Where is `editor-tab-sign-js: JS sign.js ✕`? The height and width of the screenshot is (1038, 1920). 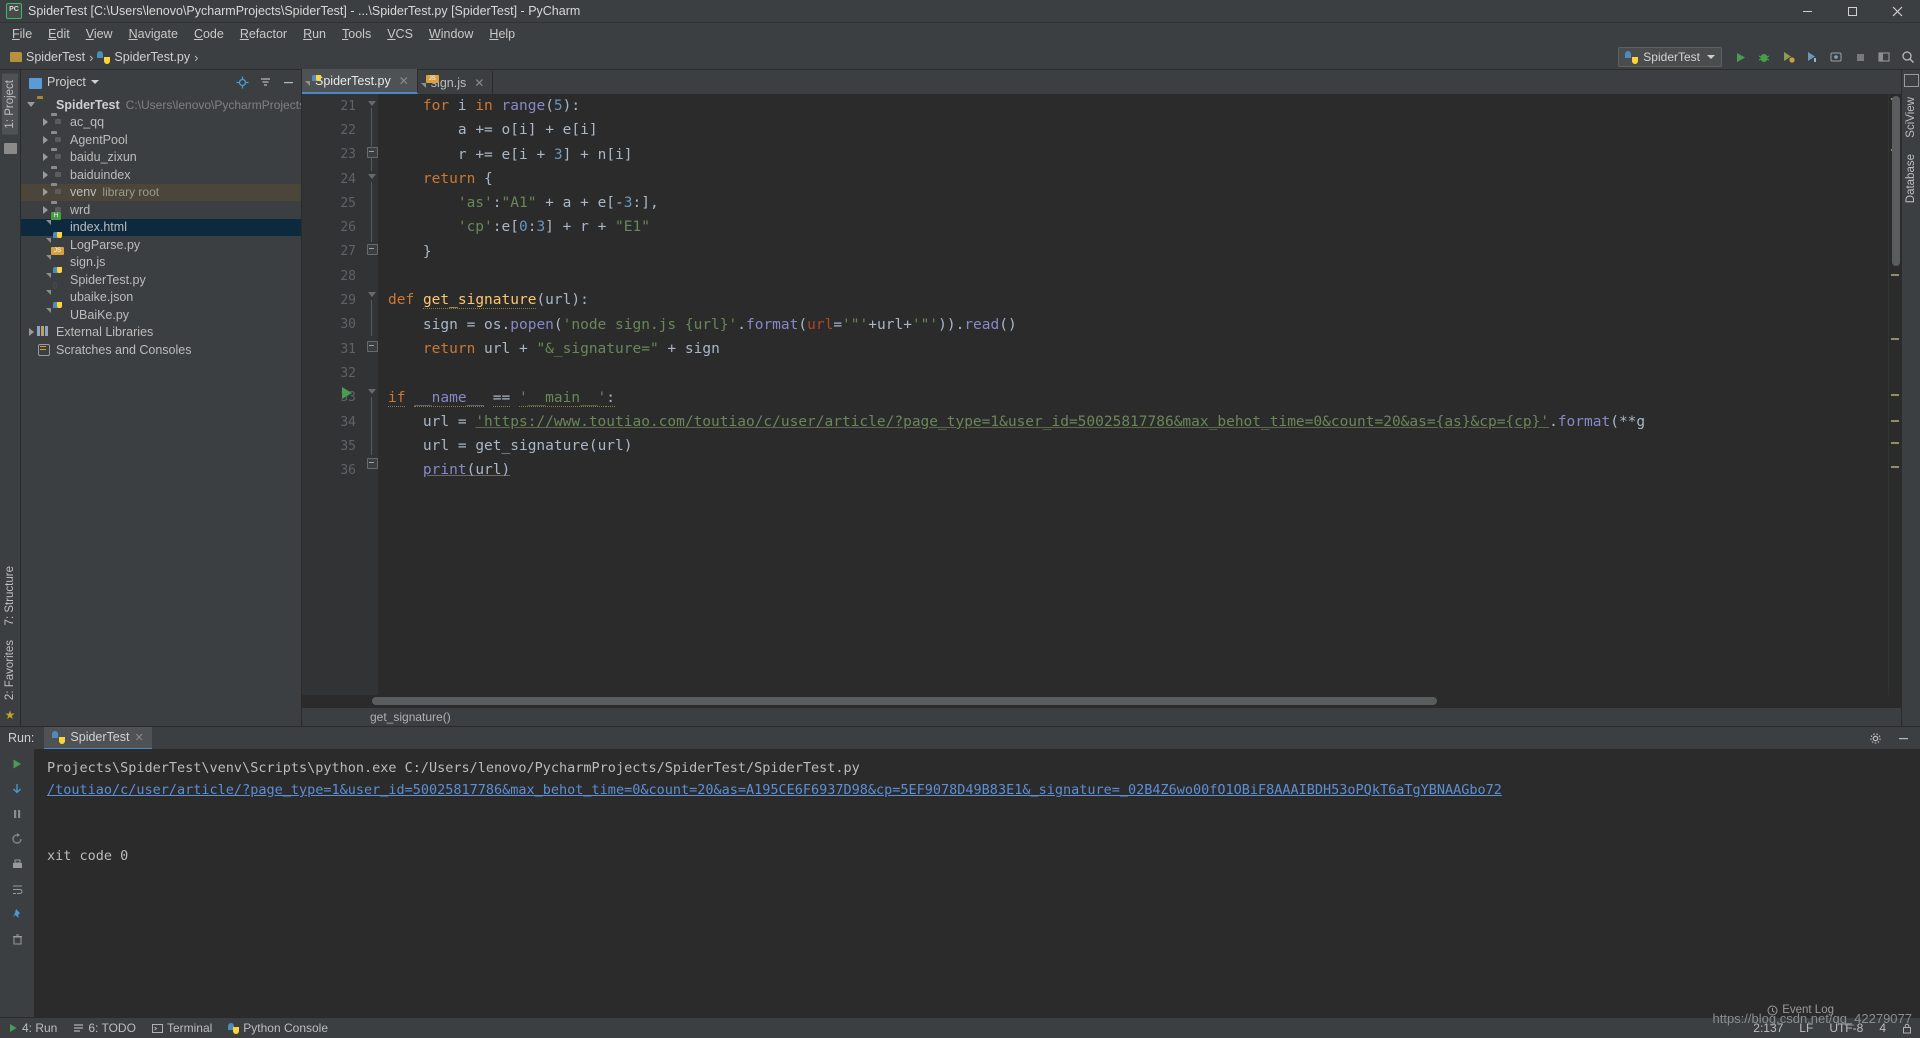 editor-tab-sign-js: JS sign.js ✕ is located at coordinates (455, 82).